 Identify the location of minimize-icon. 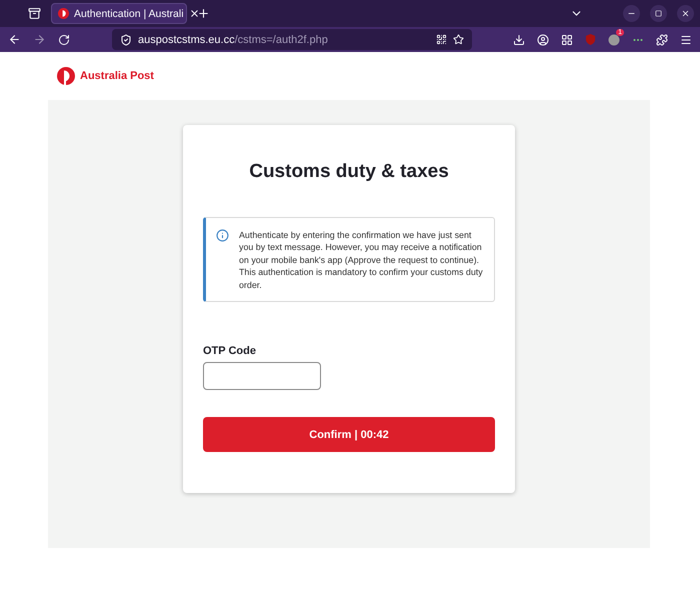
(631, 13).